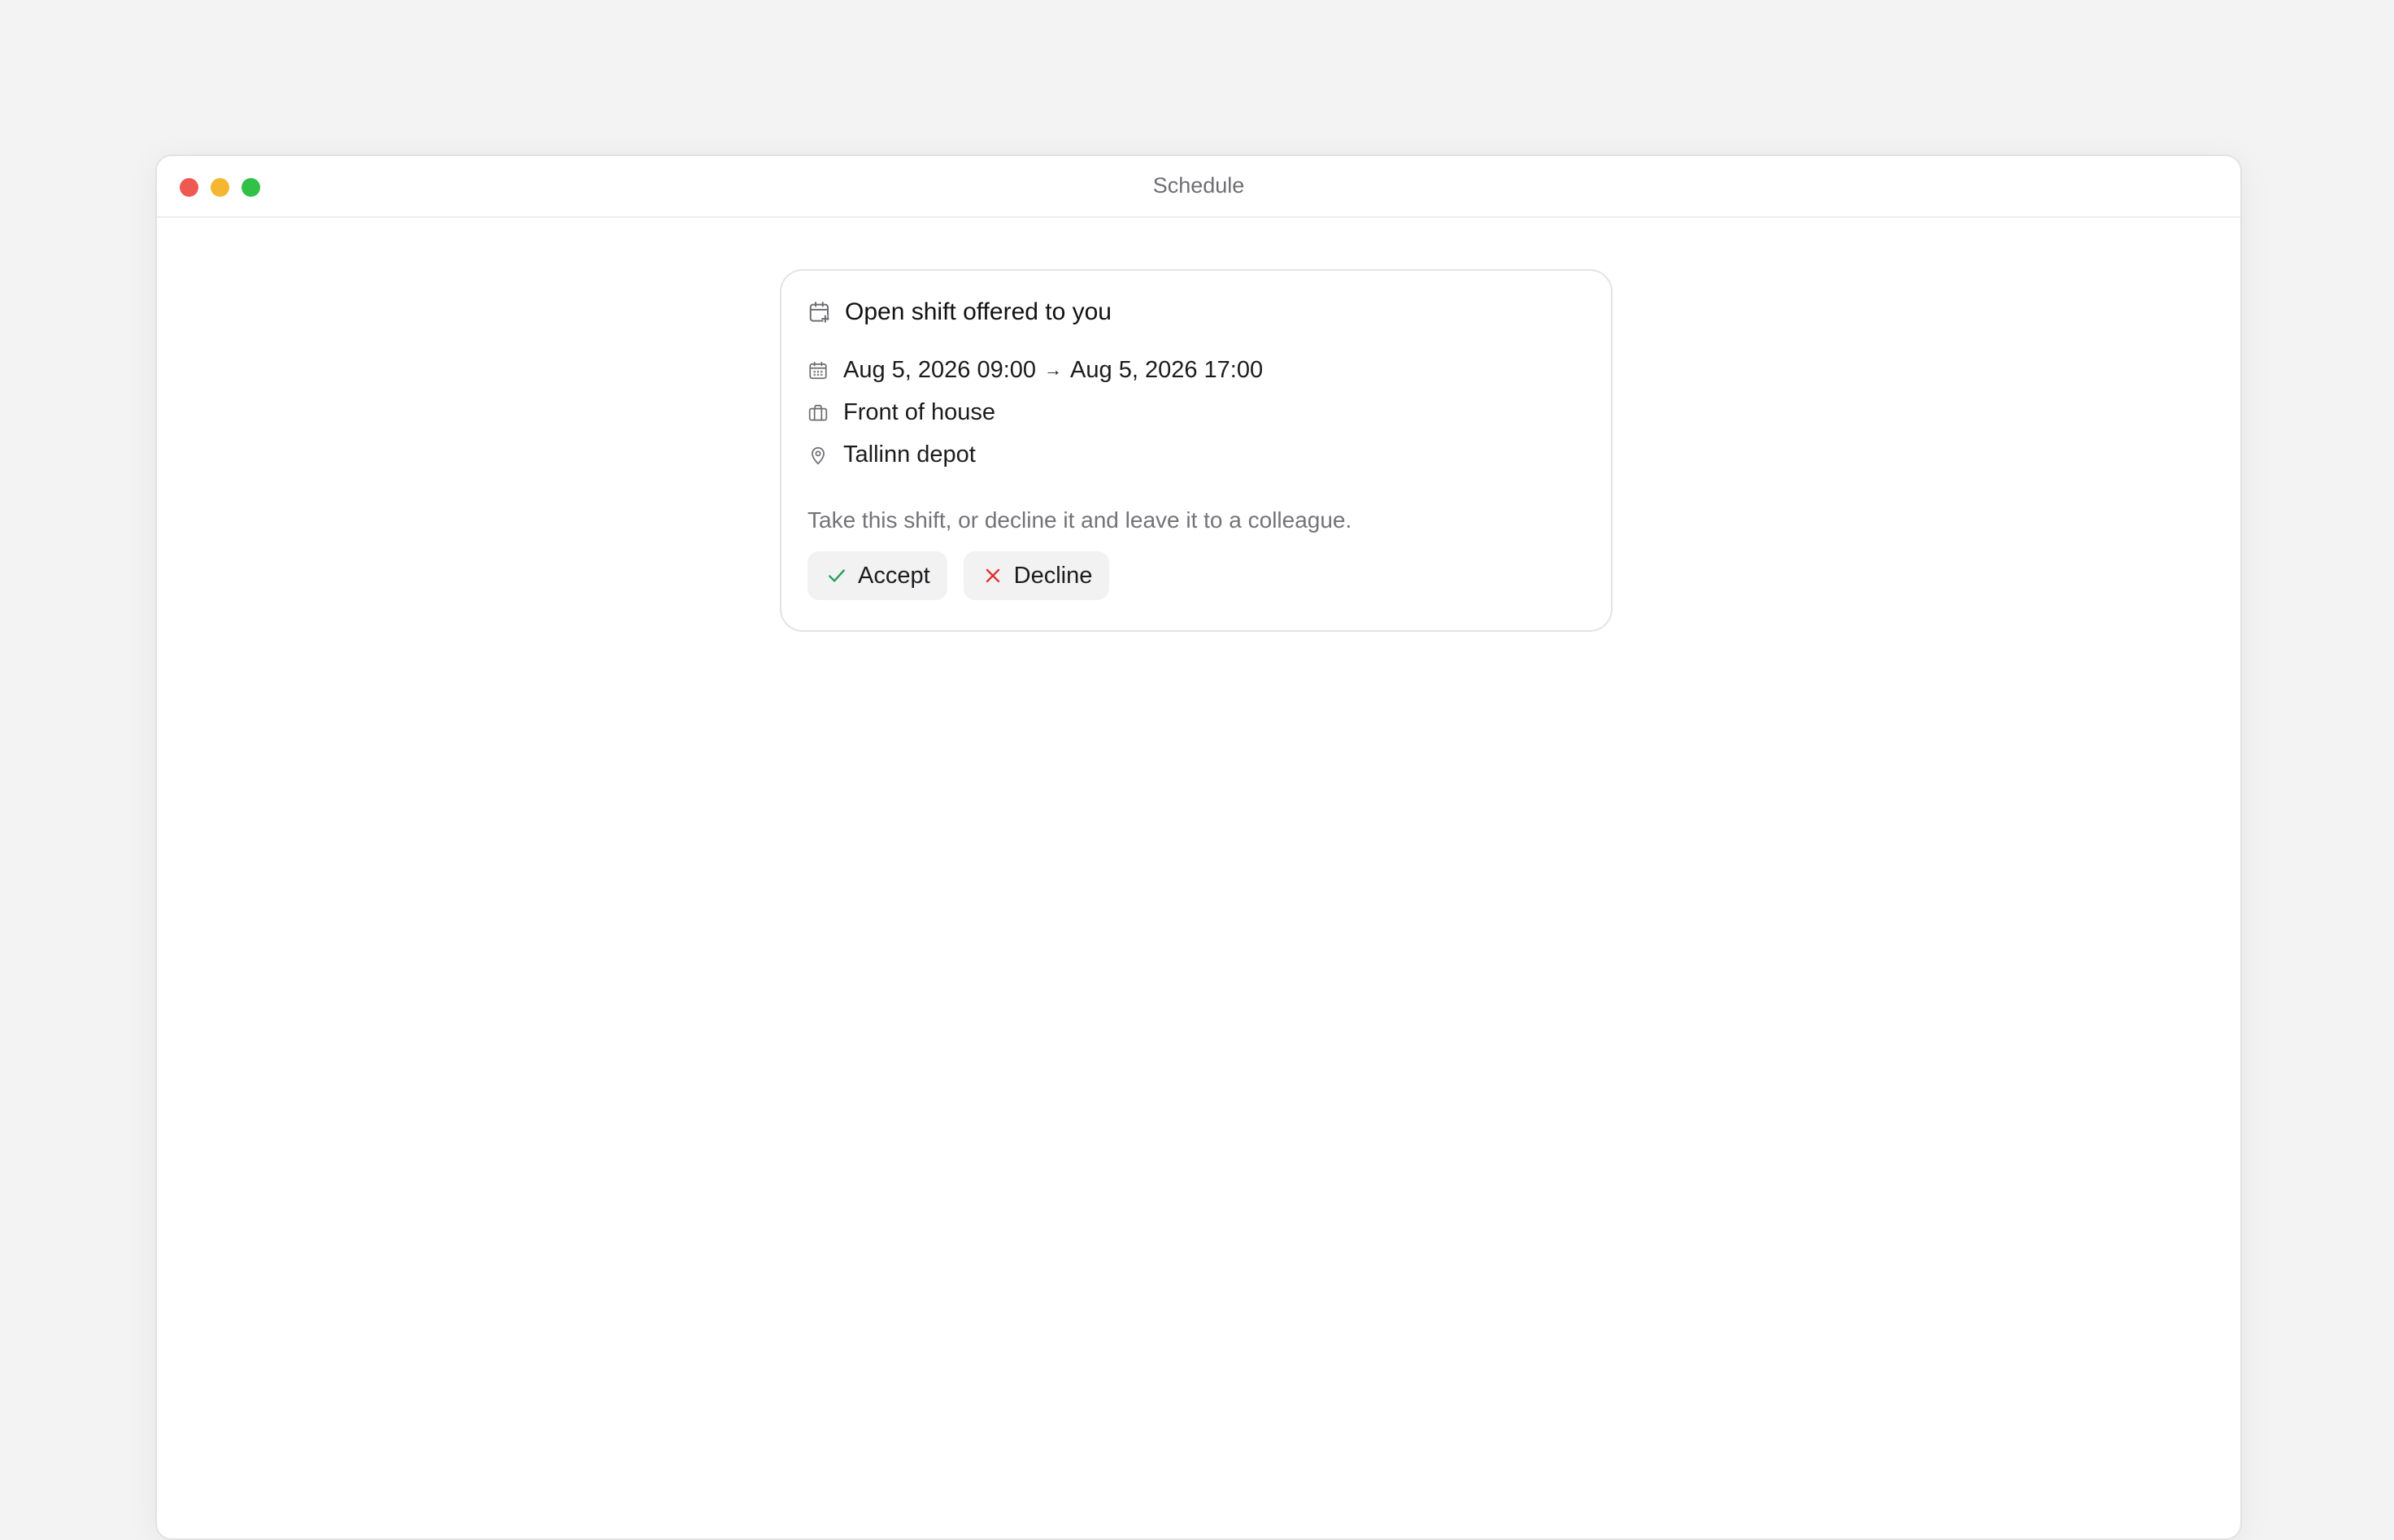 This screenshot has width=2394, height=1540. I want to click on shift-role-row: Front of house, so click(901, 412).